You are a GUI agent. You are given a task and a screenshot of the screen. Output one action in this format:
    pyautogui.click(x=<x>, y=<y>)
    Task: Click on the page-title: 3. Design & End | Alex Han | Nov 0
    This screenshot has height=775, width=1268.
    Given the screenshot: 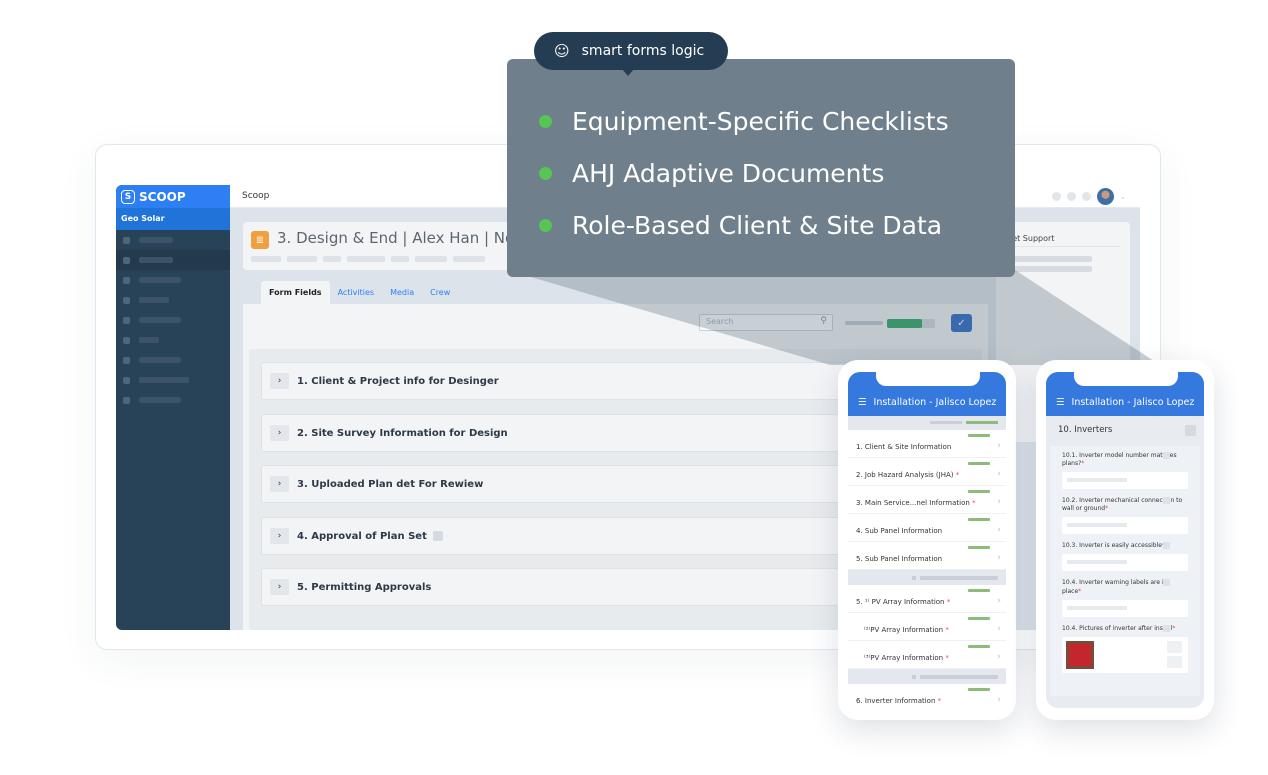 What is the action you would take?
    pyautogui.click(x=407, y=238)
    